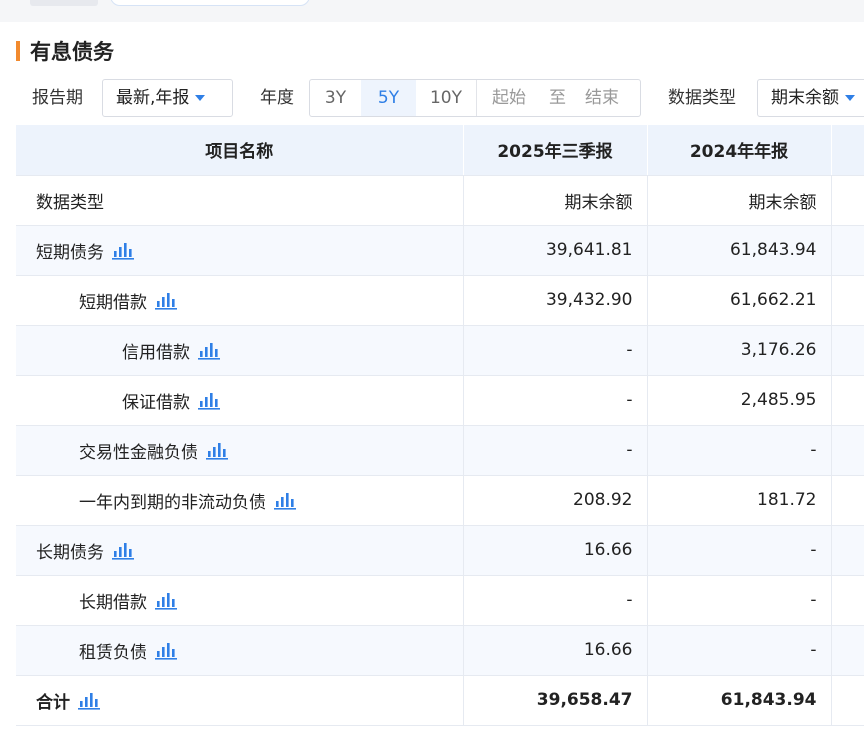 This screenshot has width=864, height=736. What do you see at coordinates (153, 98) in the screenshot?
I see `report-period-value: 最新,年报` at bounding box center [153, 98].